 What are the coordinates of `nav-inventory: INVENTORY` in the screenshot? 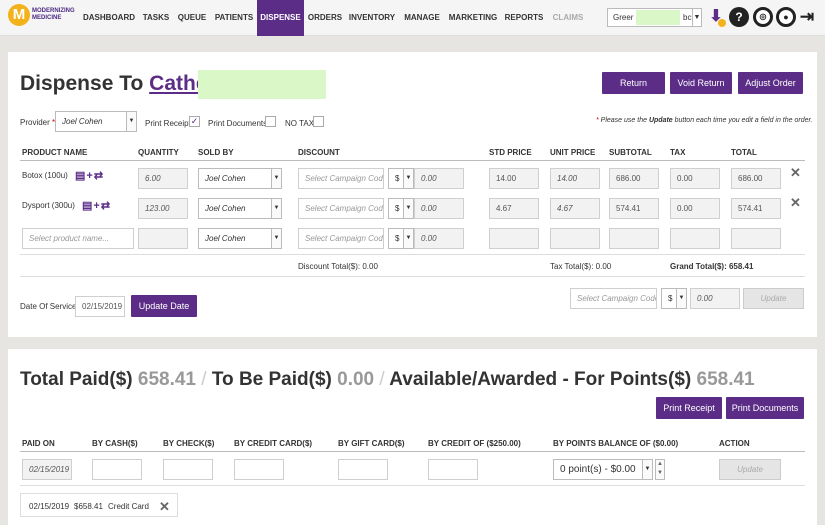 It's located at (372, 18).